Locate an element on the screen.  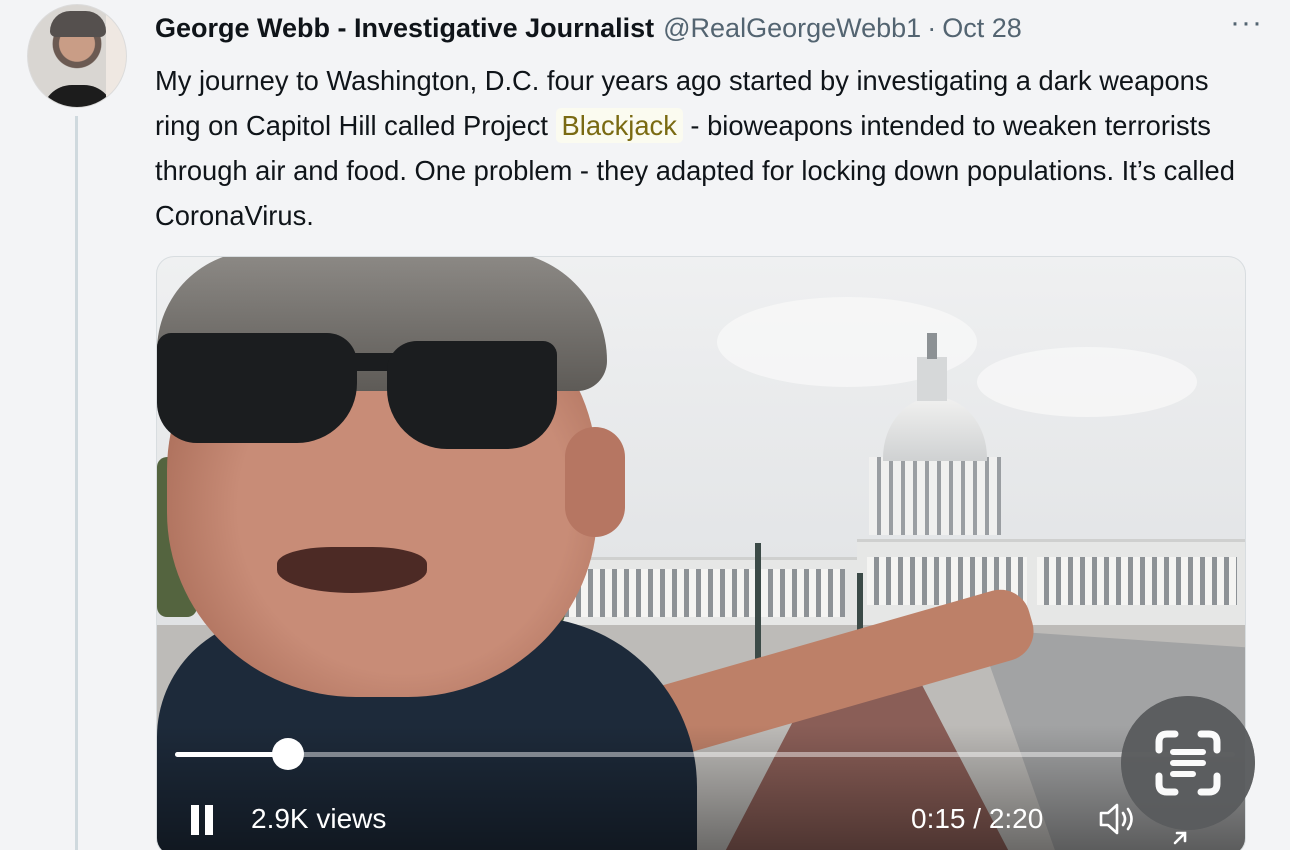
highlighted-word: Blackjack is located at coordinates (619, 125).